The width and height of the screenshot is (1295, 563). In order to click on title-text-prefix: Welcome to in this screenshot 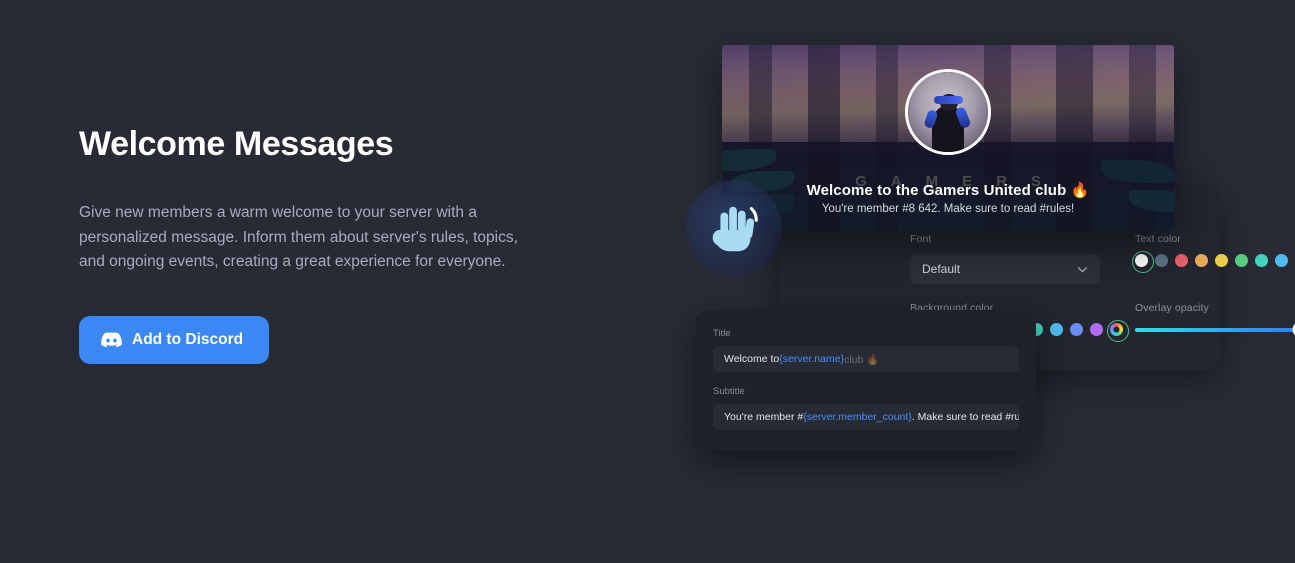, I will do `click(752, 359)`.